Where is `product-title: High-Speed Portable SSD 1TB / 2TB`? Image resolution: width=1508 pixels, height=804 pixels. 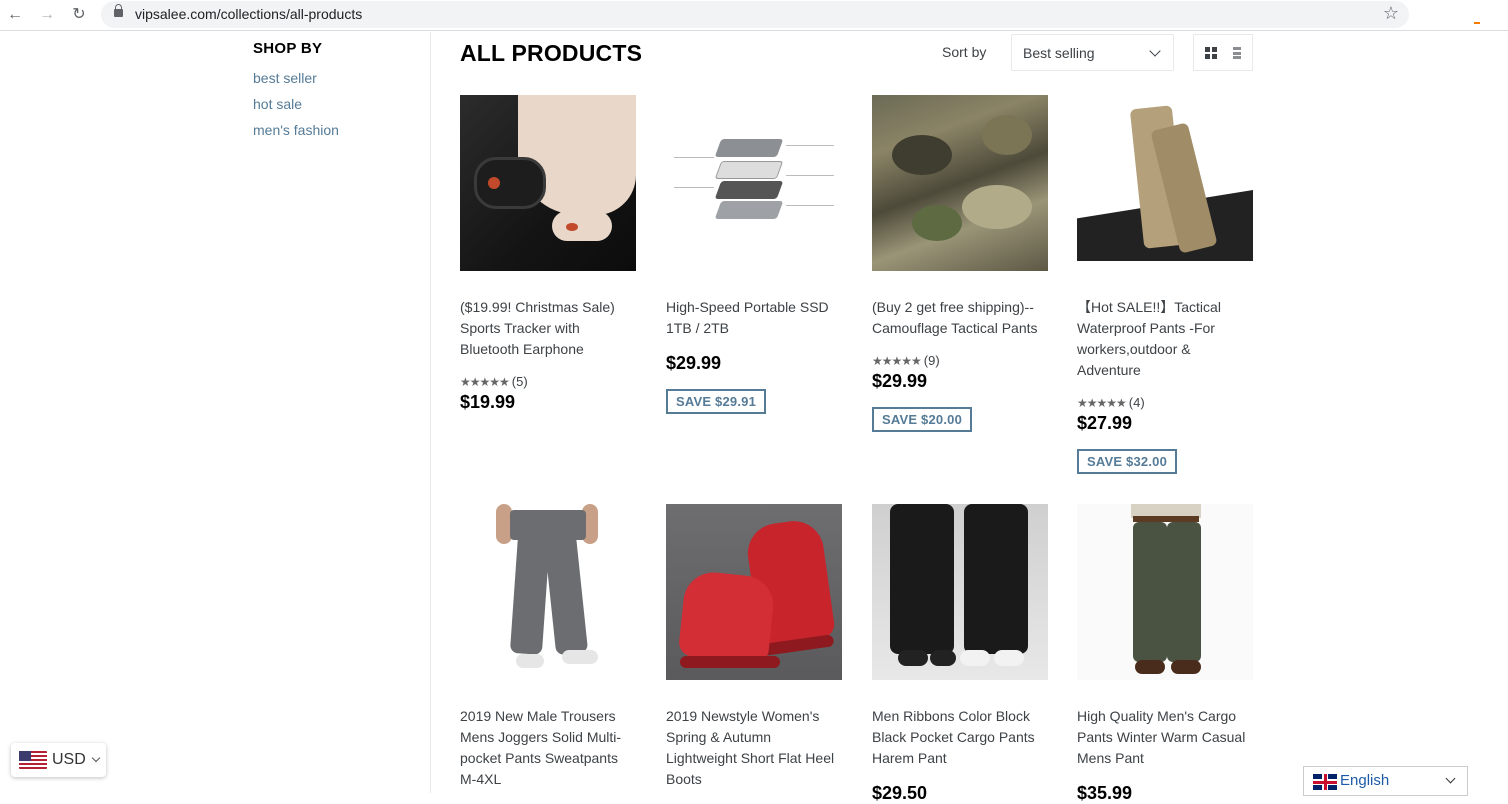 product-title: High-Speed Portable SSD 1TB / 2TB is located at coordinates (754, 318).